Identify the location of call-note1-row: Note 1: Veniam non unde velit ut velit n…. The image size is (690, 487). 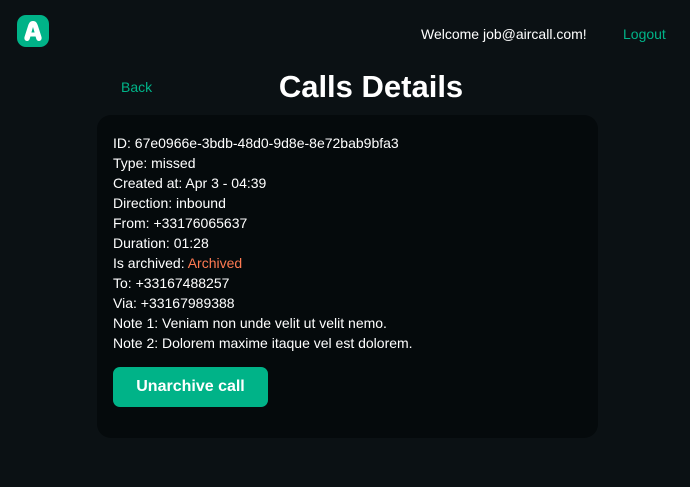
(263, 323).